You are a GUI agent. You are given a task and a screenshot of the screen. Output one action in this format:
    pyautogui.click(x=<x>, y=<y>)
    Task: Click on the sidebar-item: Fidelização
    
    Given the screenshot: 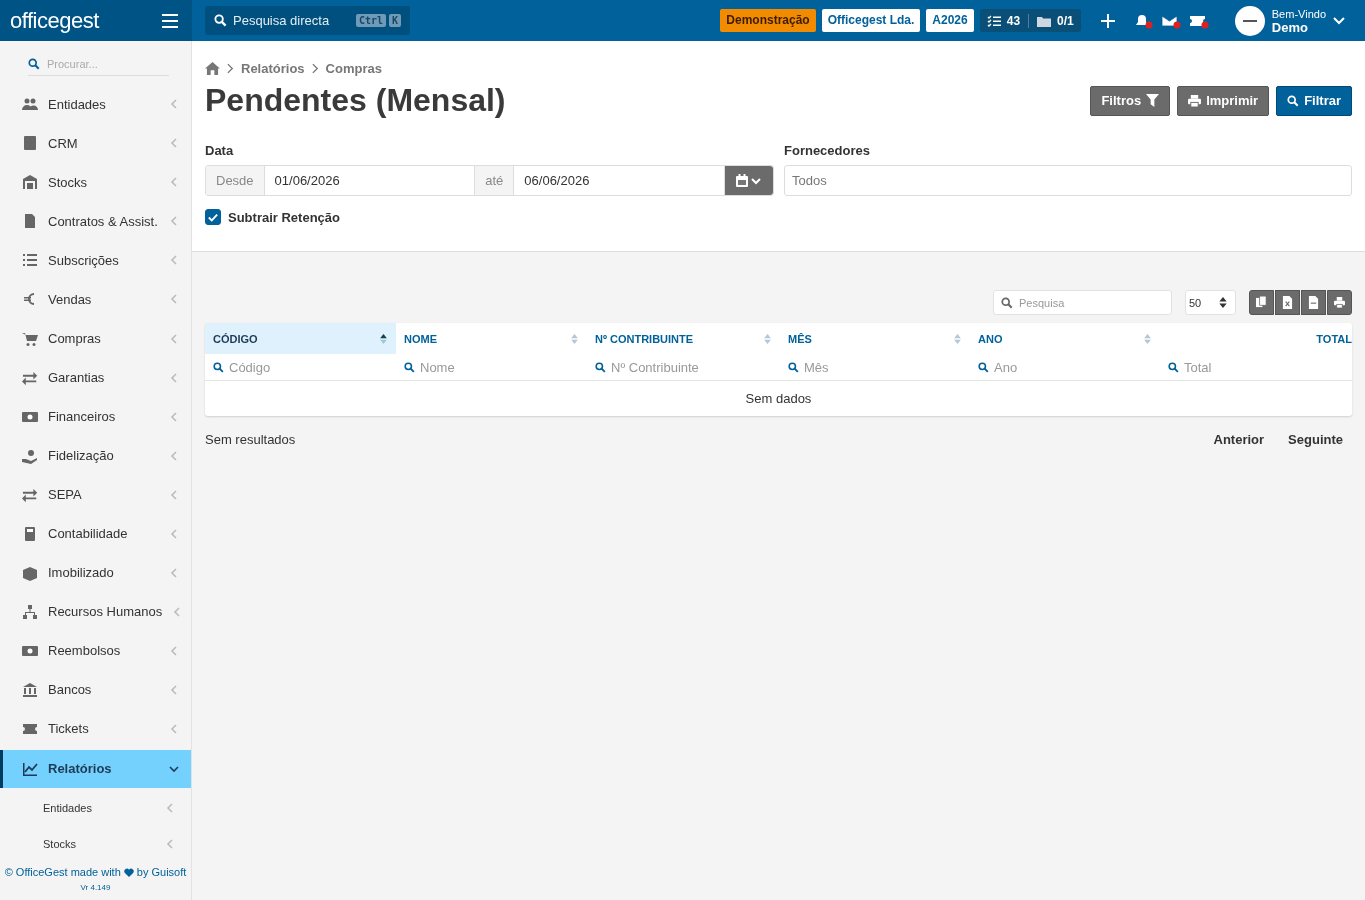 What is the action you would take?
    pyautogui.click(x=95, y=455)
    